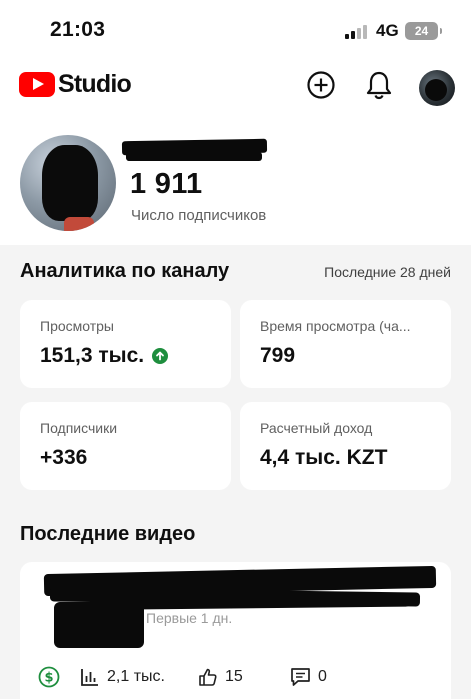 This screenshot has height=699, width=471. What do you see at coordinates (194, 156) in the screenshot?
I see `redacted-channel-name-bottom` at bounding box center [194, 156].